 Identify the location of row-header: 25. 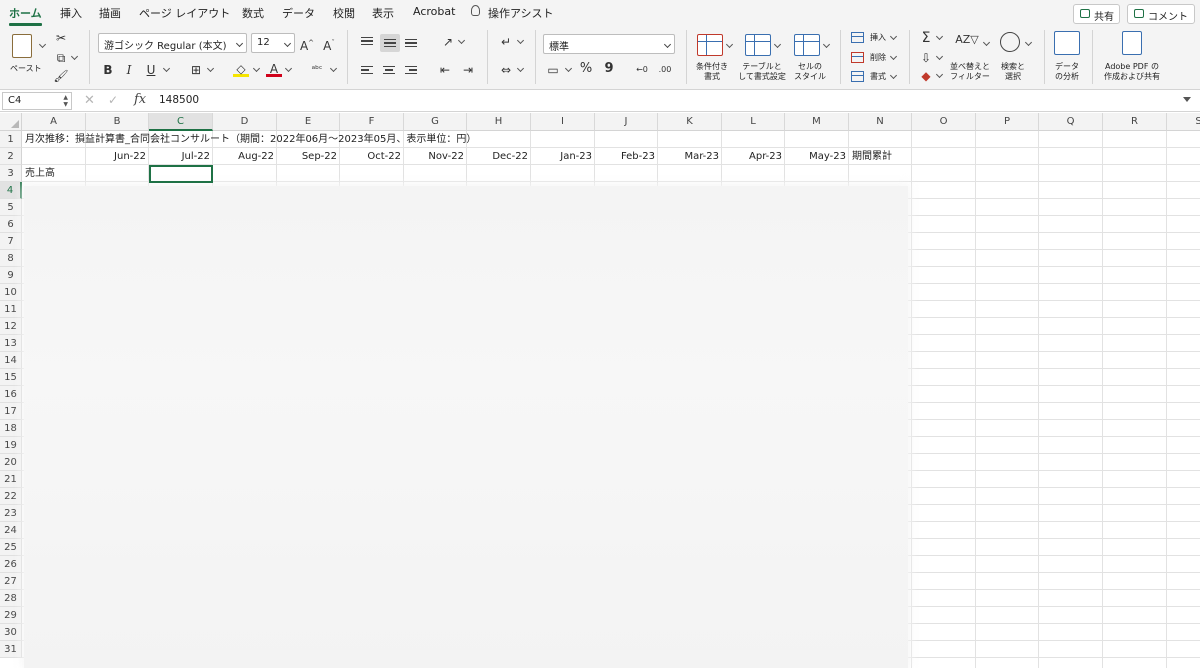
(11, 547).